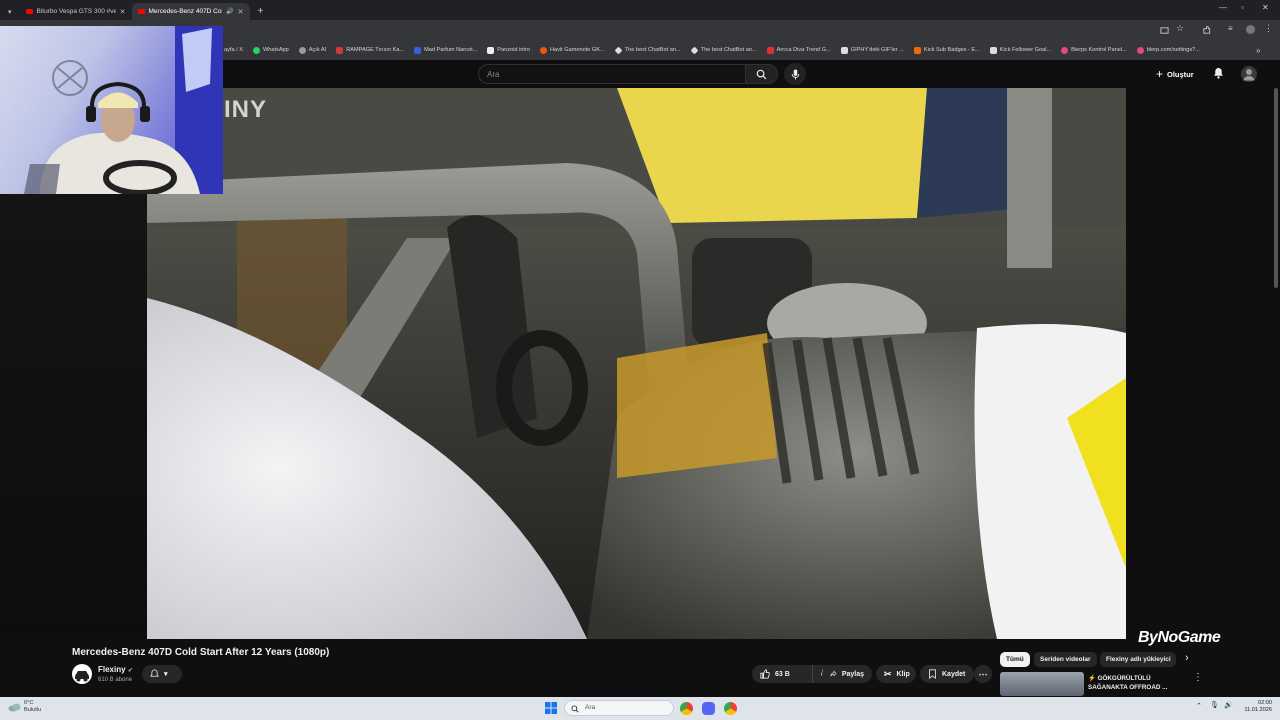 The image size is (1280, 720). Describe the element at coordinates (317, 50) in the screenshot. I see `bookmark-label: Açık AI` at that location.